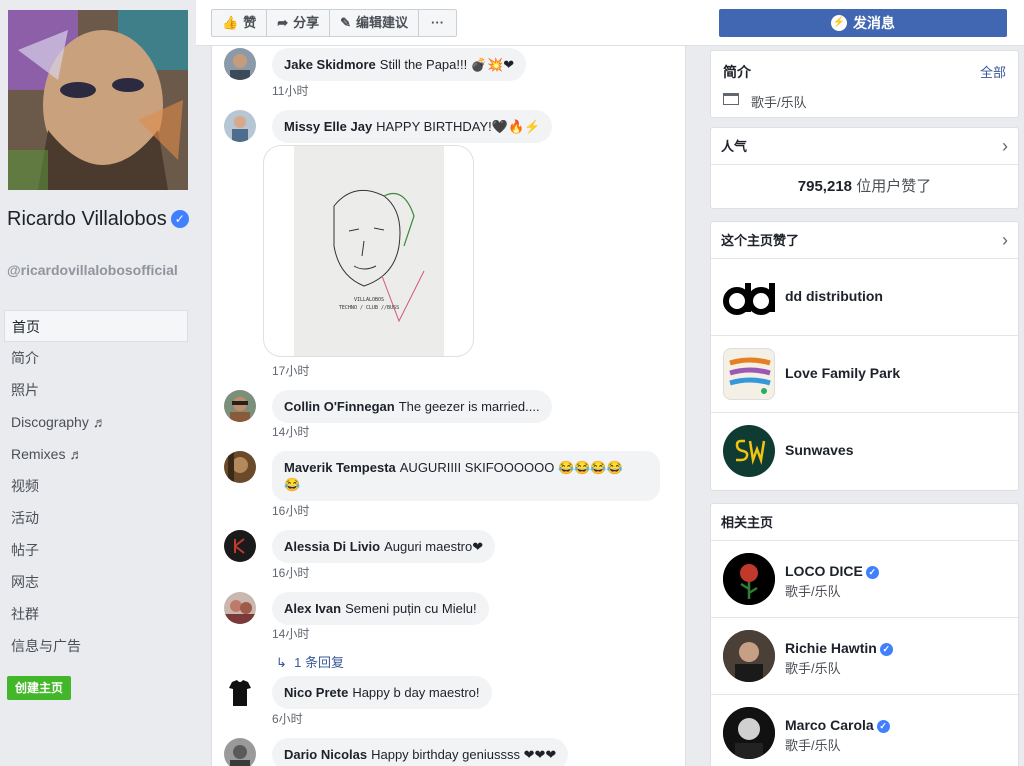  What do you see at coordinates (283, 22) in the screenshot?
I see `share-arrow-icon: ➦` at bounding box center [283, 22].